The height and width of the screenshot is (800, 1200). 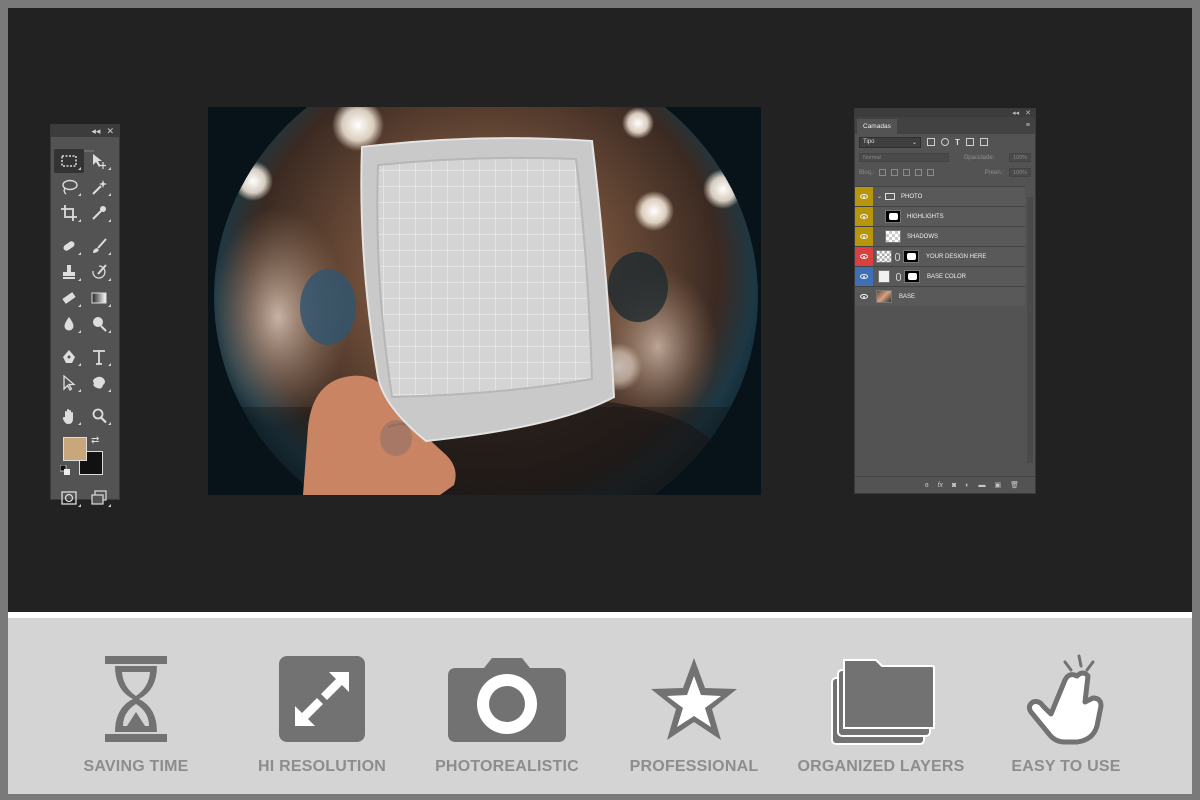 What do you see at coordinates (919, 172) in the screenshot?
I see `lock-artboard-icon` at bounding box center [919, 172].